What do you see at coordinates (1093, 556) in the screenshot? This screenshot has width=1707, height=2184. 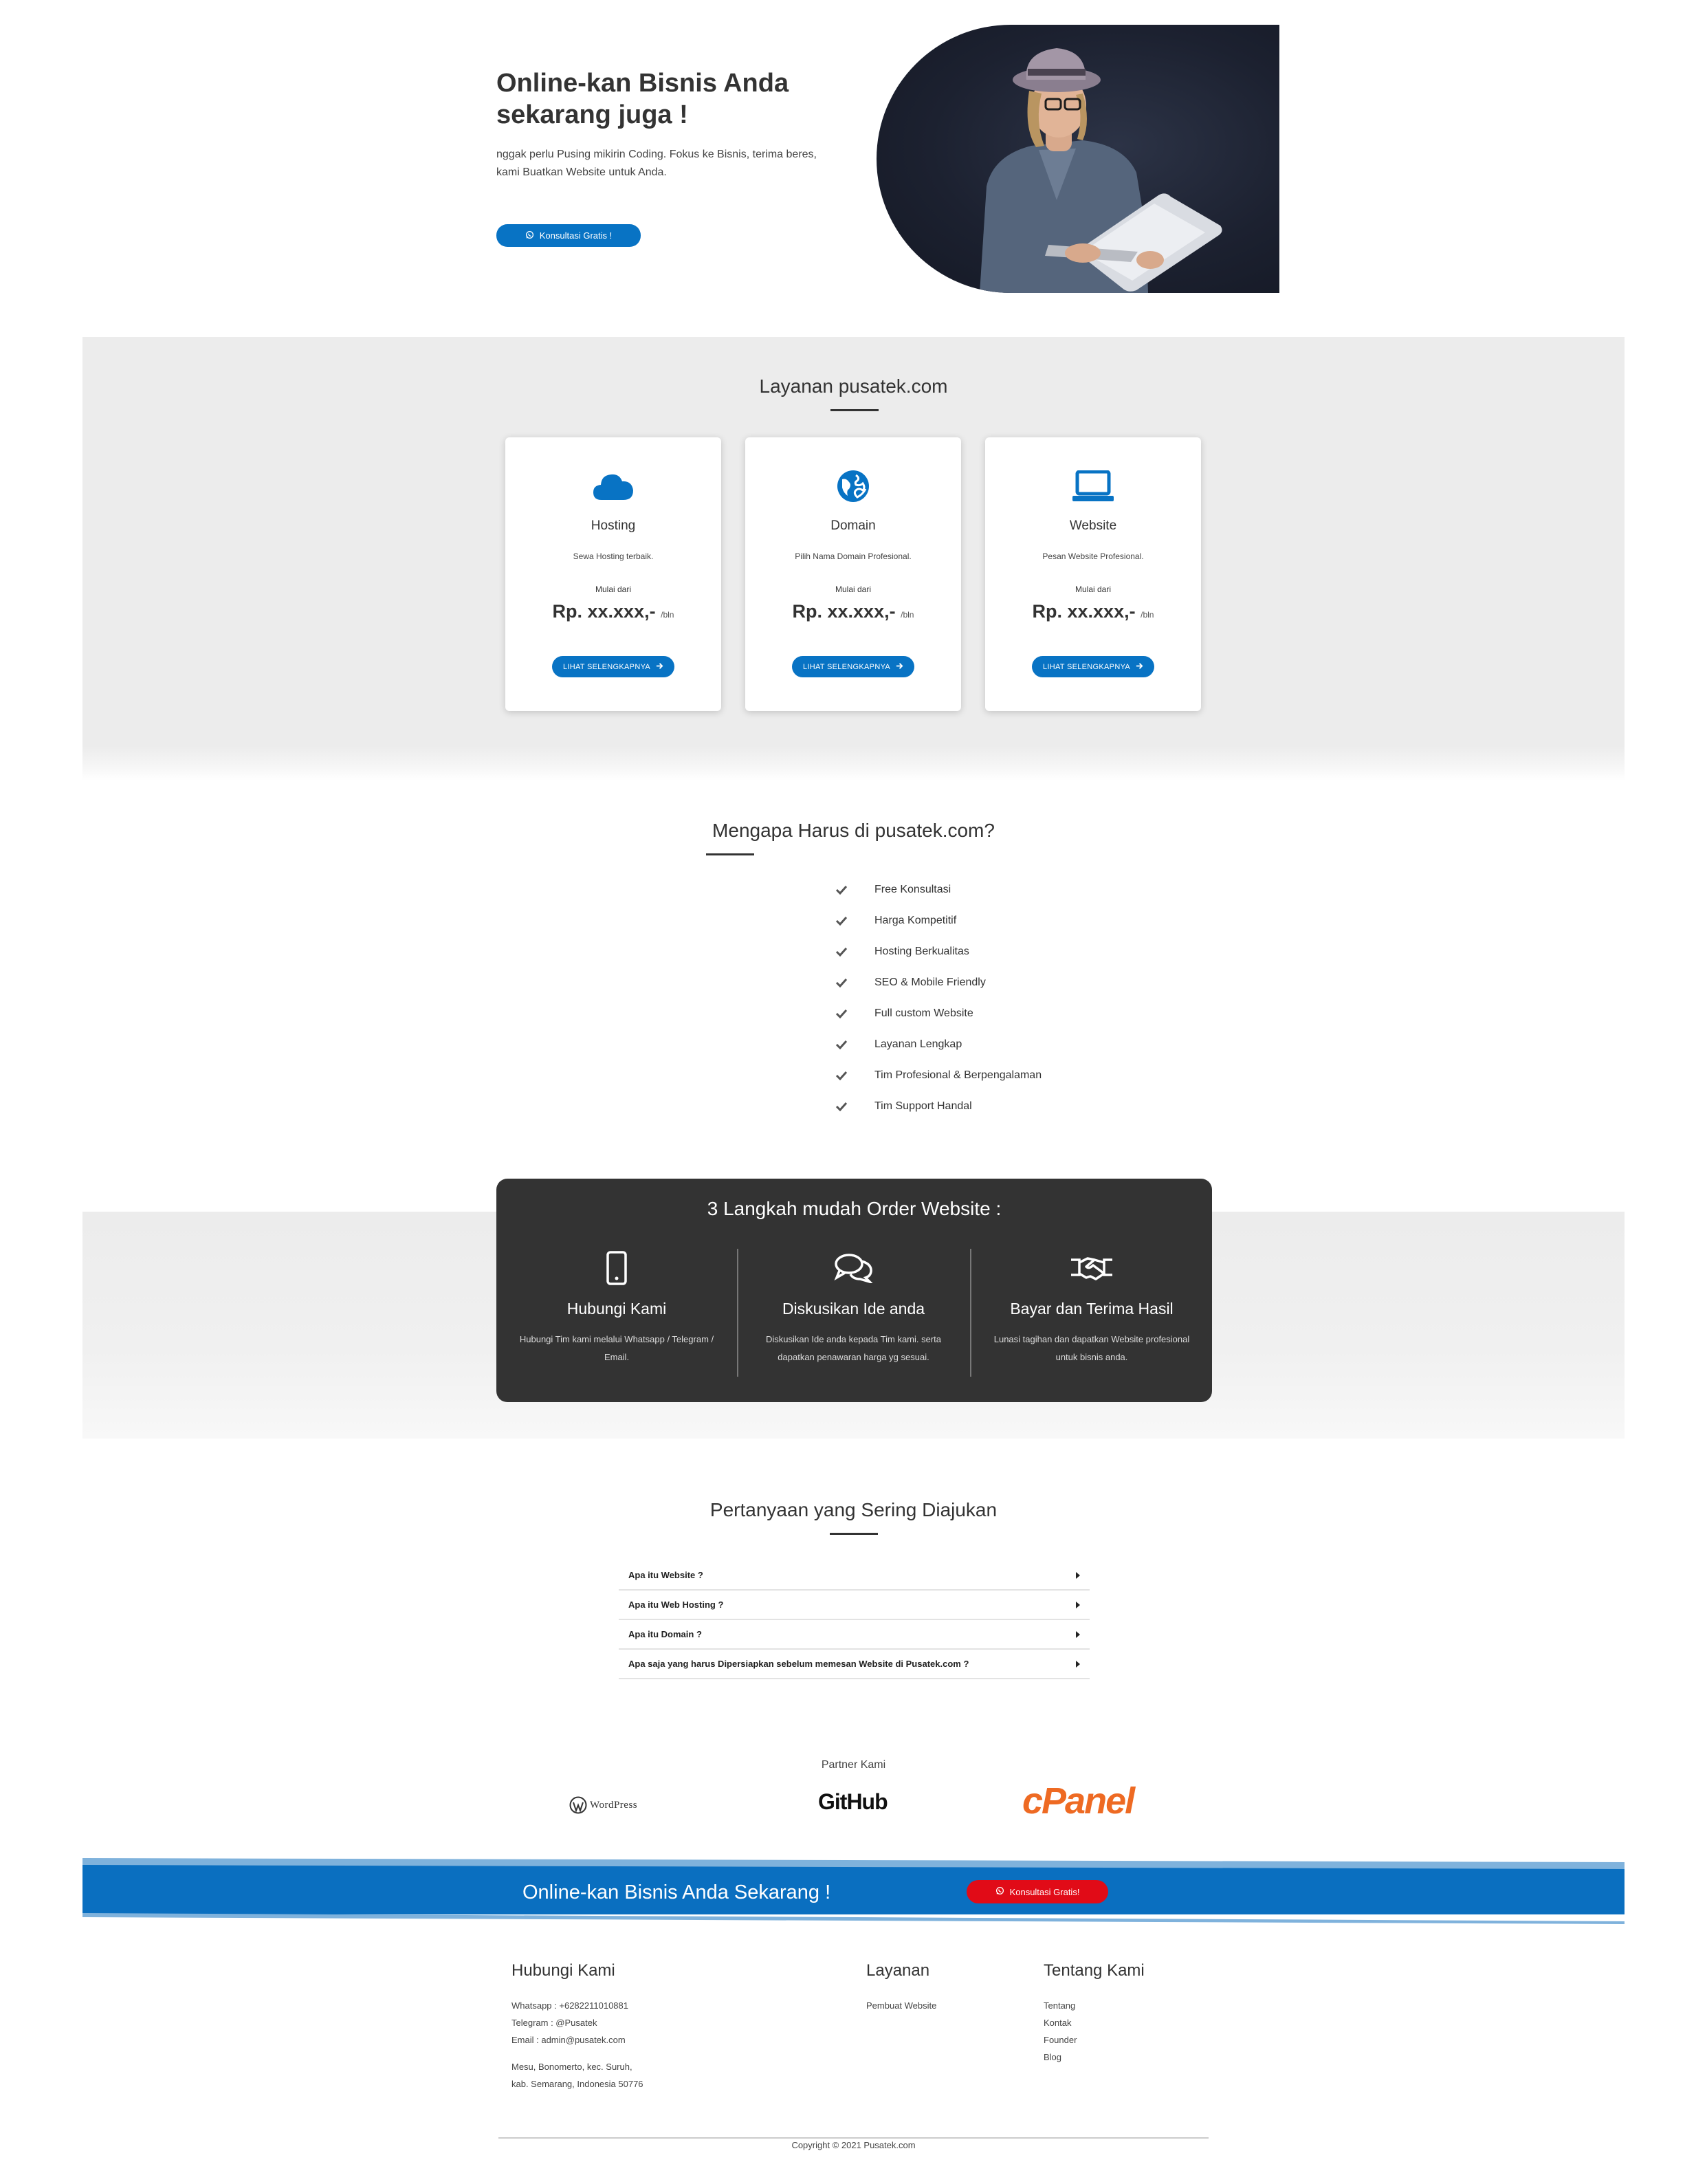 I see `service-desc: Pesan Website Profesional.` at bounding box center [1093, 556].